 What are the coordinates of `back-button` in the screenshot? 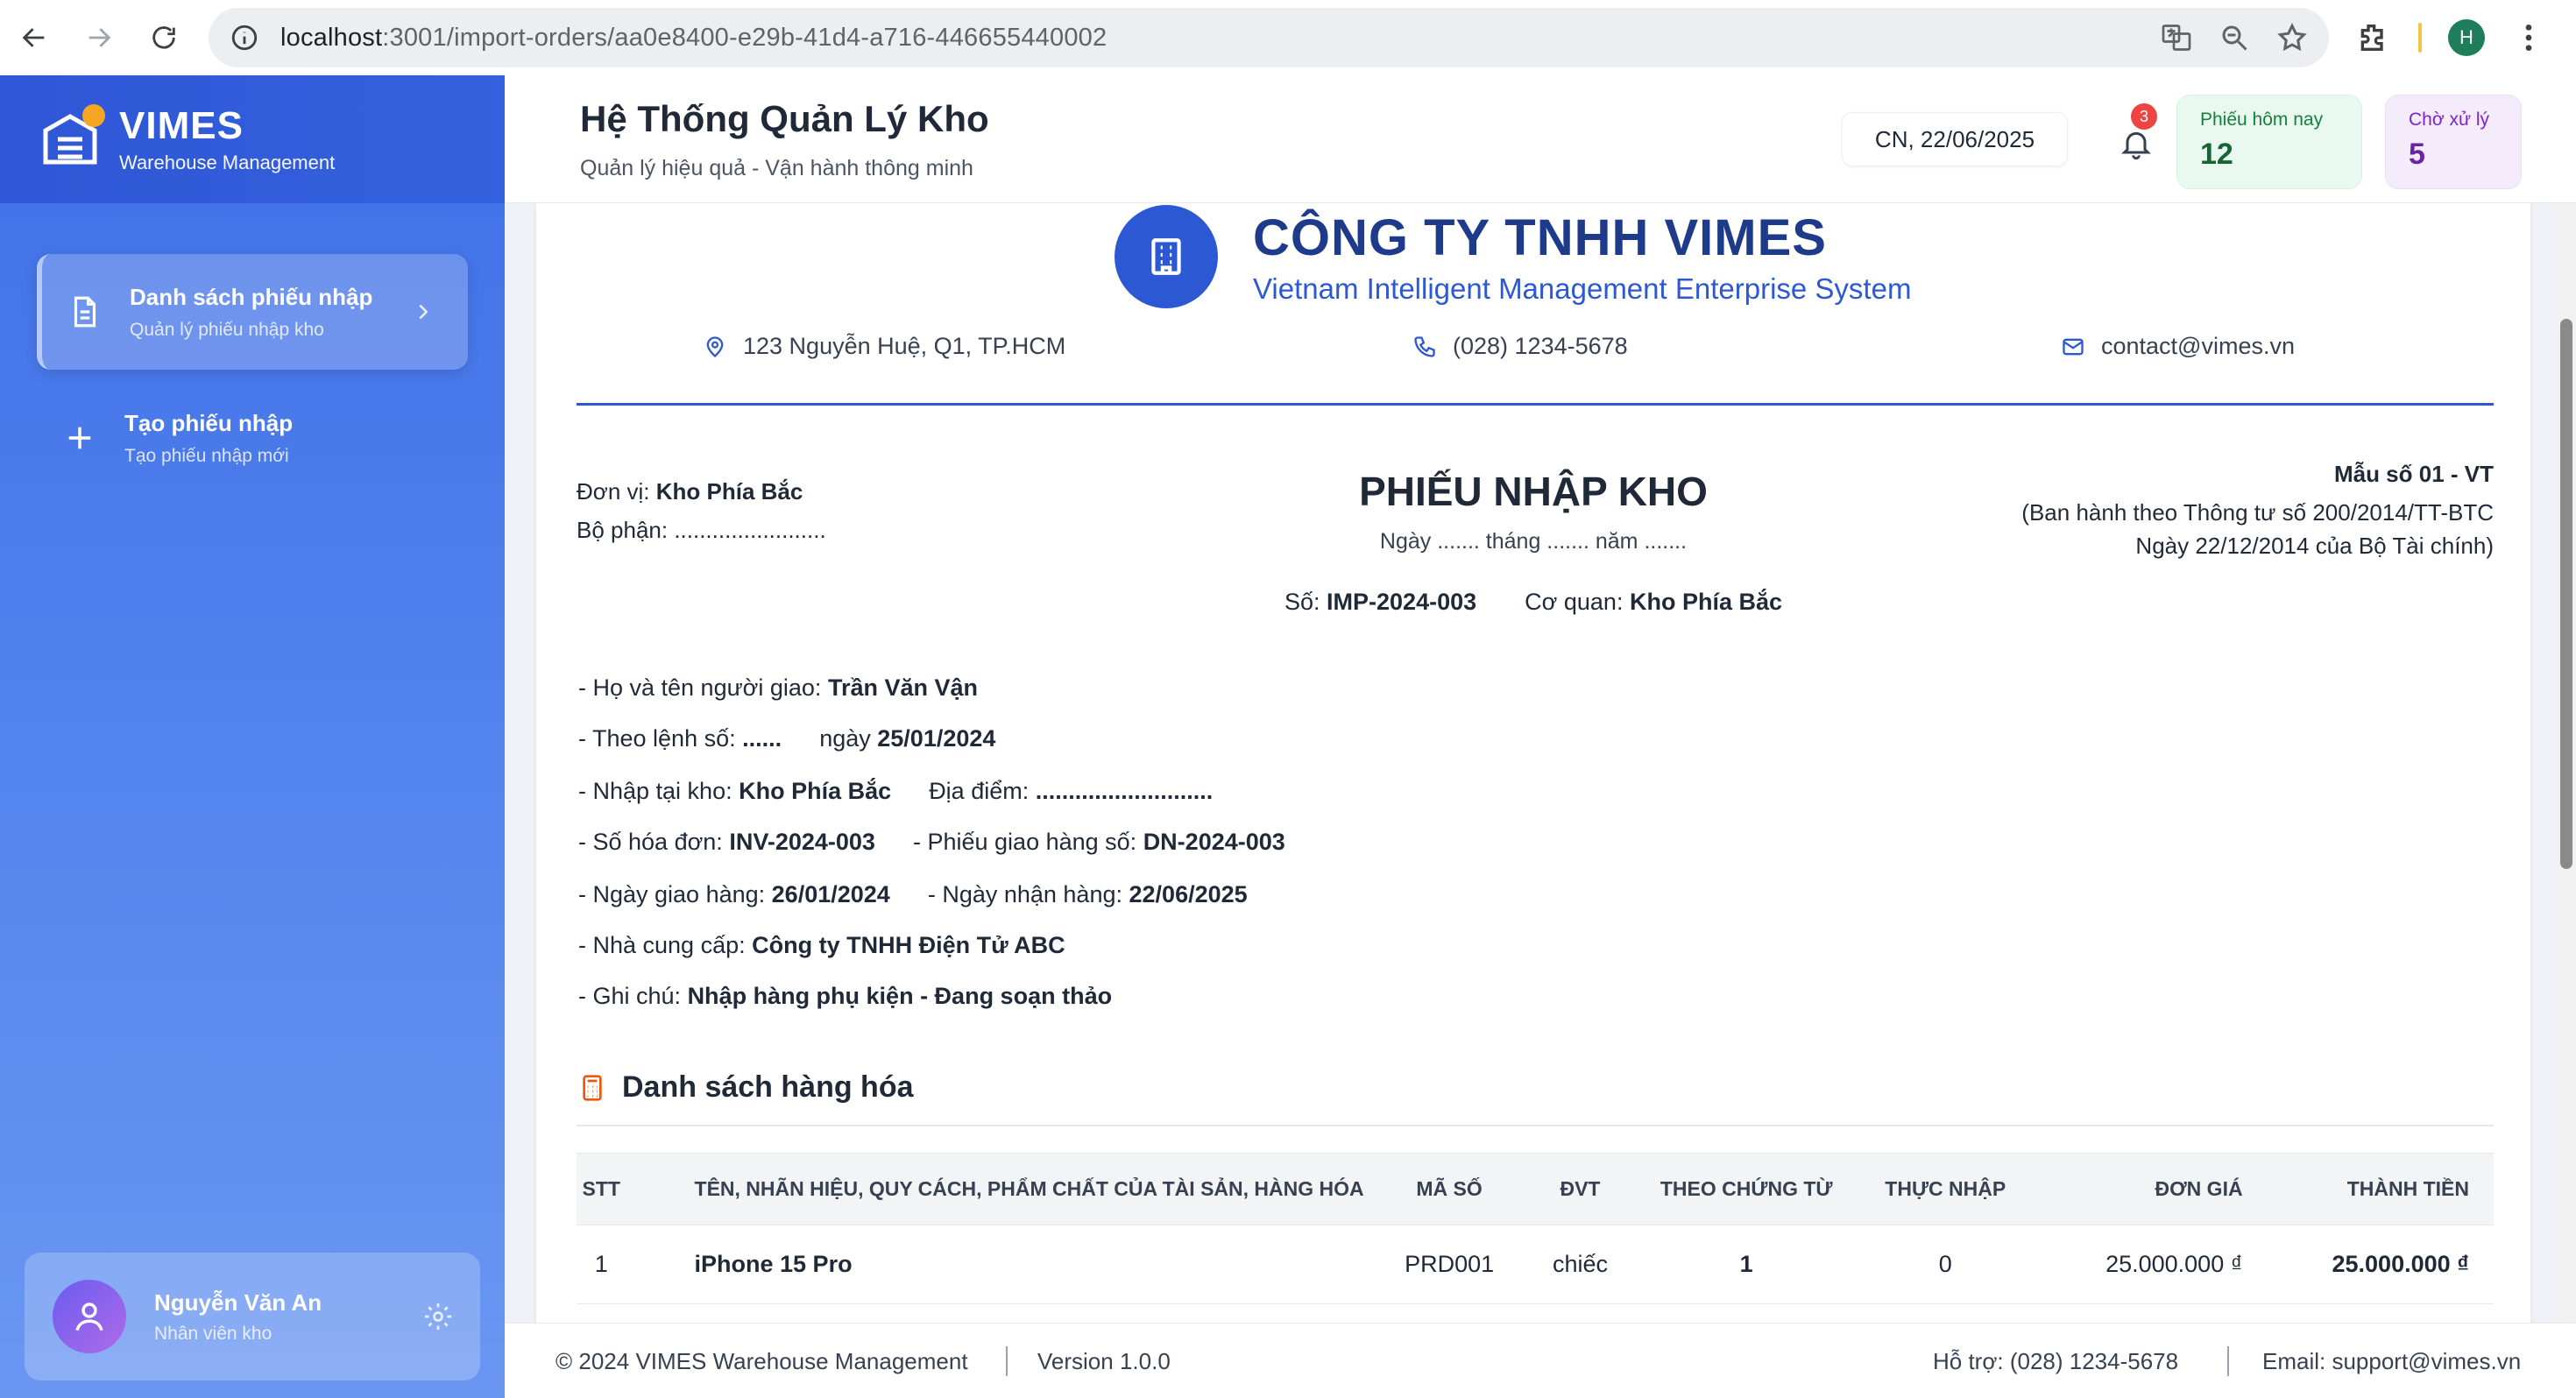 It's located at (34, 37).